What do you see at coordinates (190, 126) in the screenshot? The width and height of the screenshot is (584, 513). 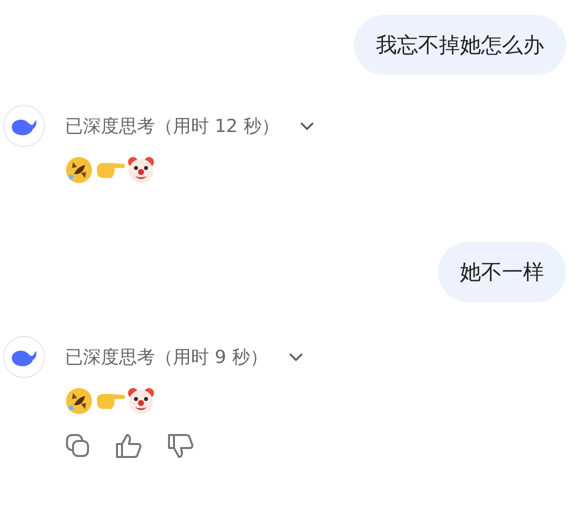 I see `thinking-toggle: 已深度思考（用时 12 秒）` at bounding box center [190, 126].